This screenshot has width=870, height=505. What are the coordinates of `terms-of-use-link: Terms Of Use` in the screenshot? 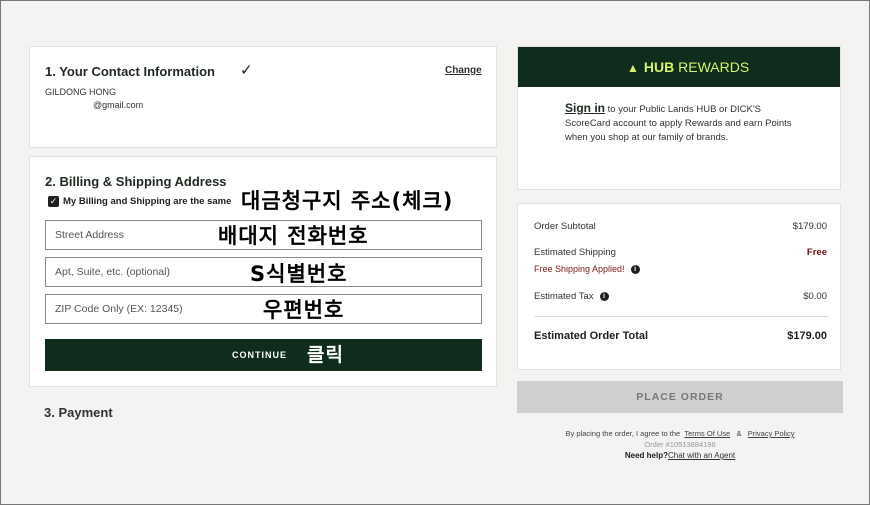 It's located at (707, 433).